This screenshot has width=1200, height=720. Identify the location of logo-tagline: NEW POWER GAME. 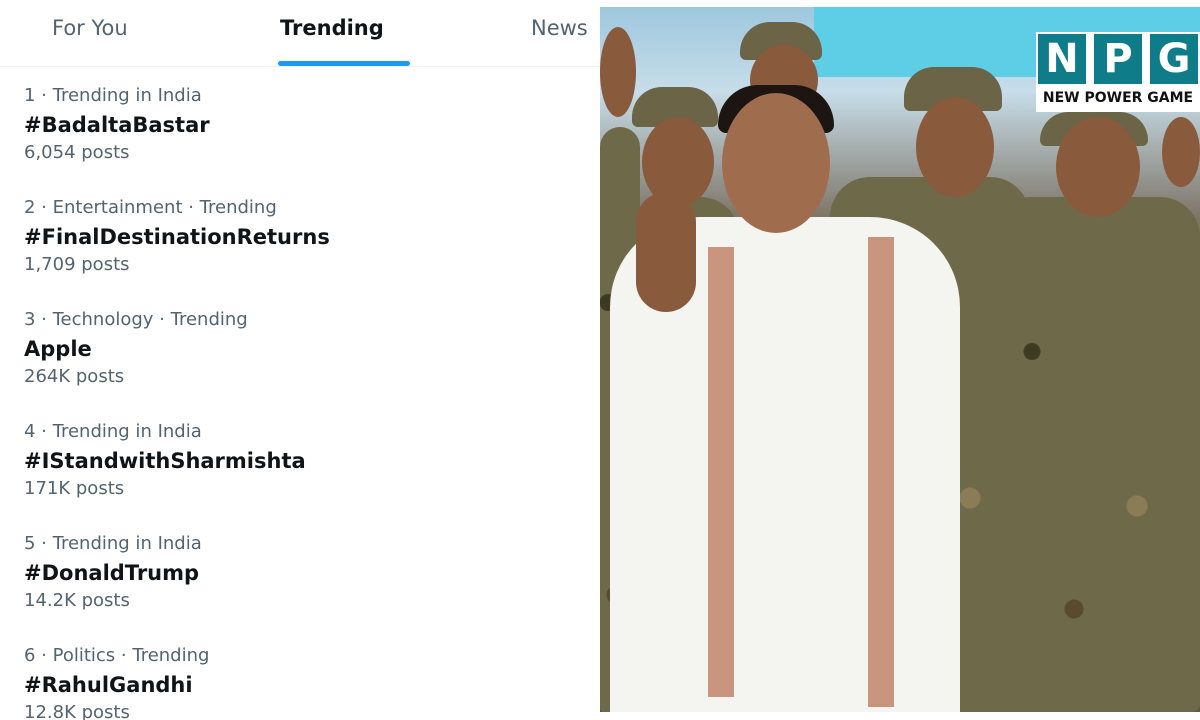
(1118, 98).